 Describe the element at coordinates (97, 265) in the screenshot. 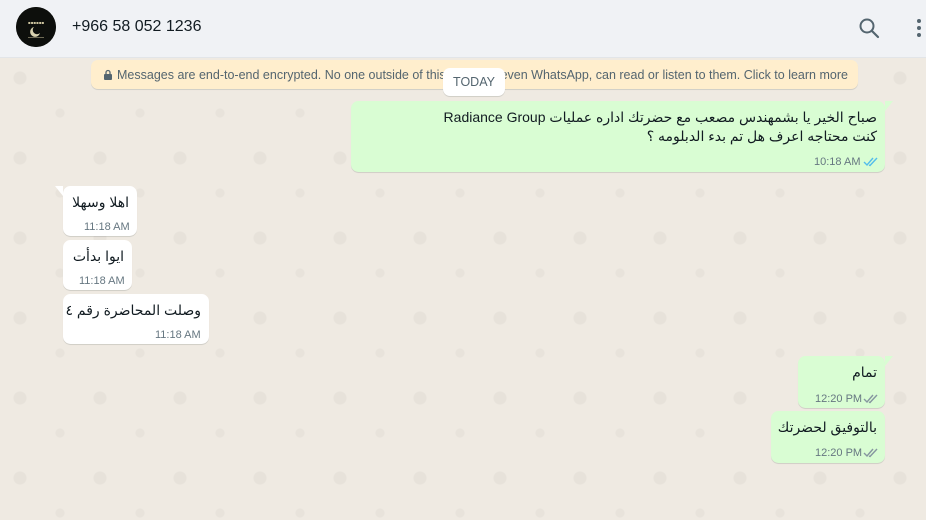

I see `message-bubble-incoming: ايوا بدأت 11:18 AM` at that location.